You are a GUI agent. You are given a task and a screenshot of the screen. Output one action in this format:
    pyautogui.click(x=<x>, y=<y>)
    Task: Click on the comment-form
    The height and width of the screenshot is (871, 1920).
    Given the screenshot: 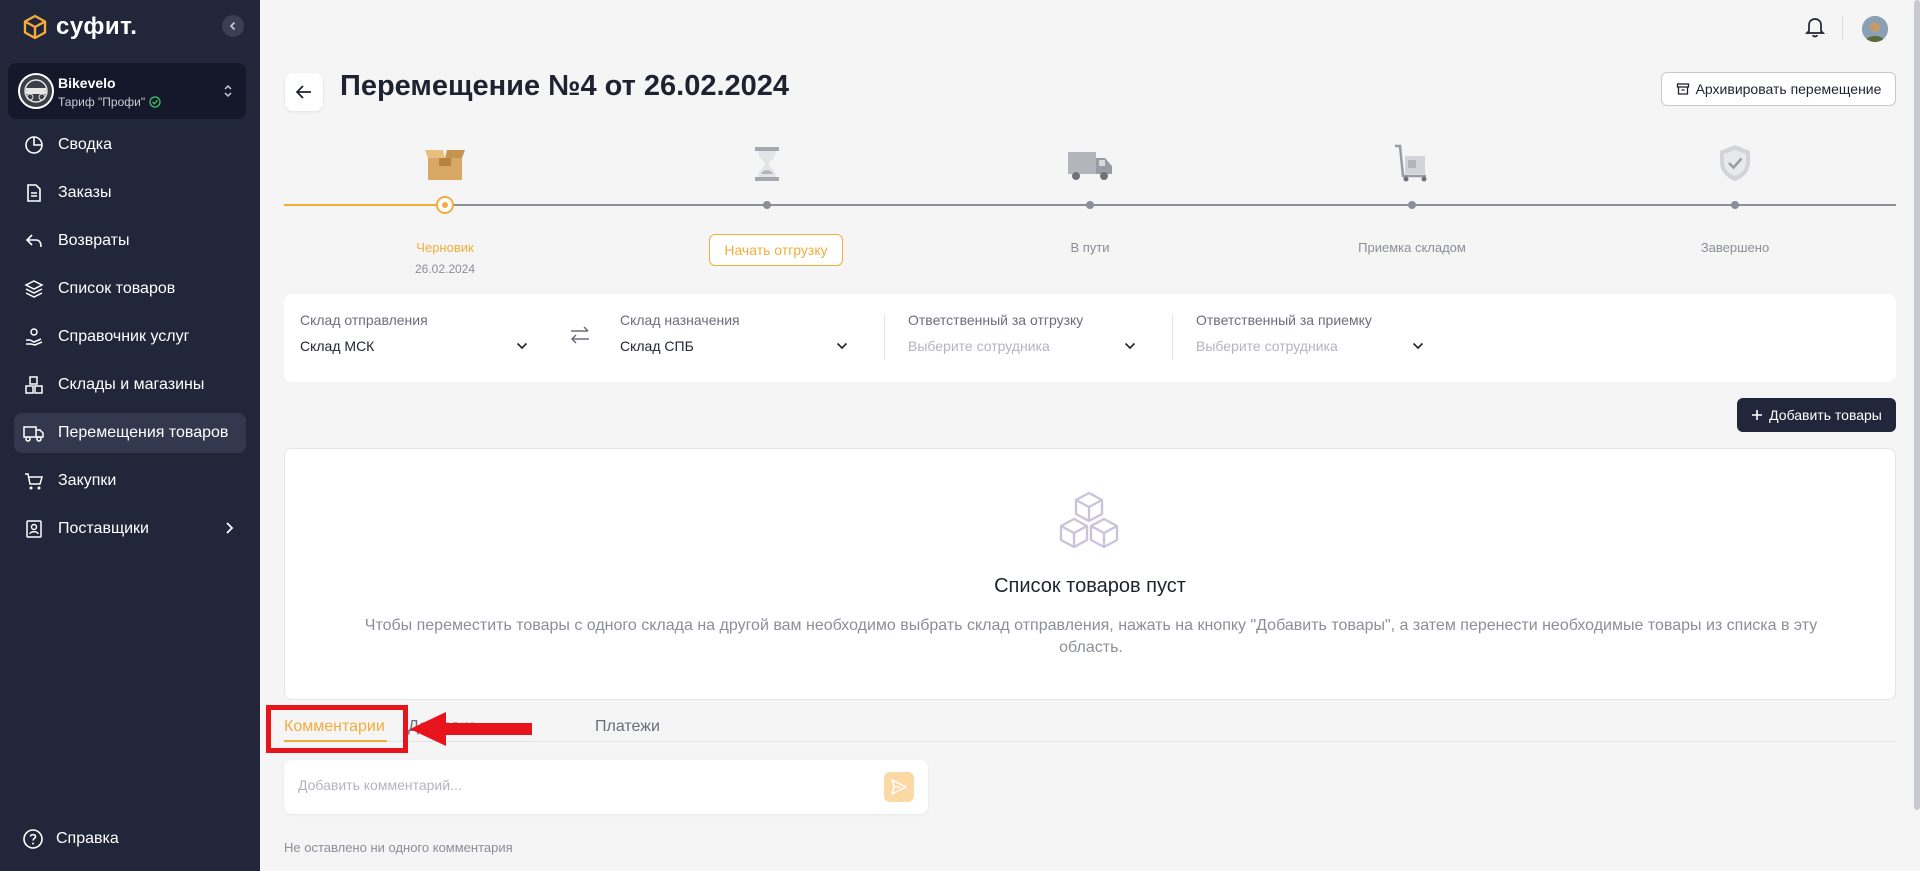 What is the action you would take?
    pyautogui.click(x=606, y=787)
    